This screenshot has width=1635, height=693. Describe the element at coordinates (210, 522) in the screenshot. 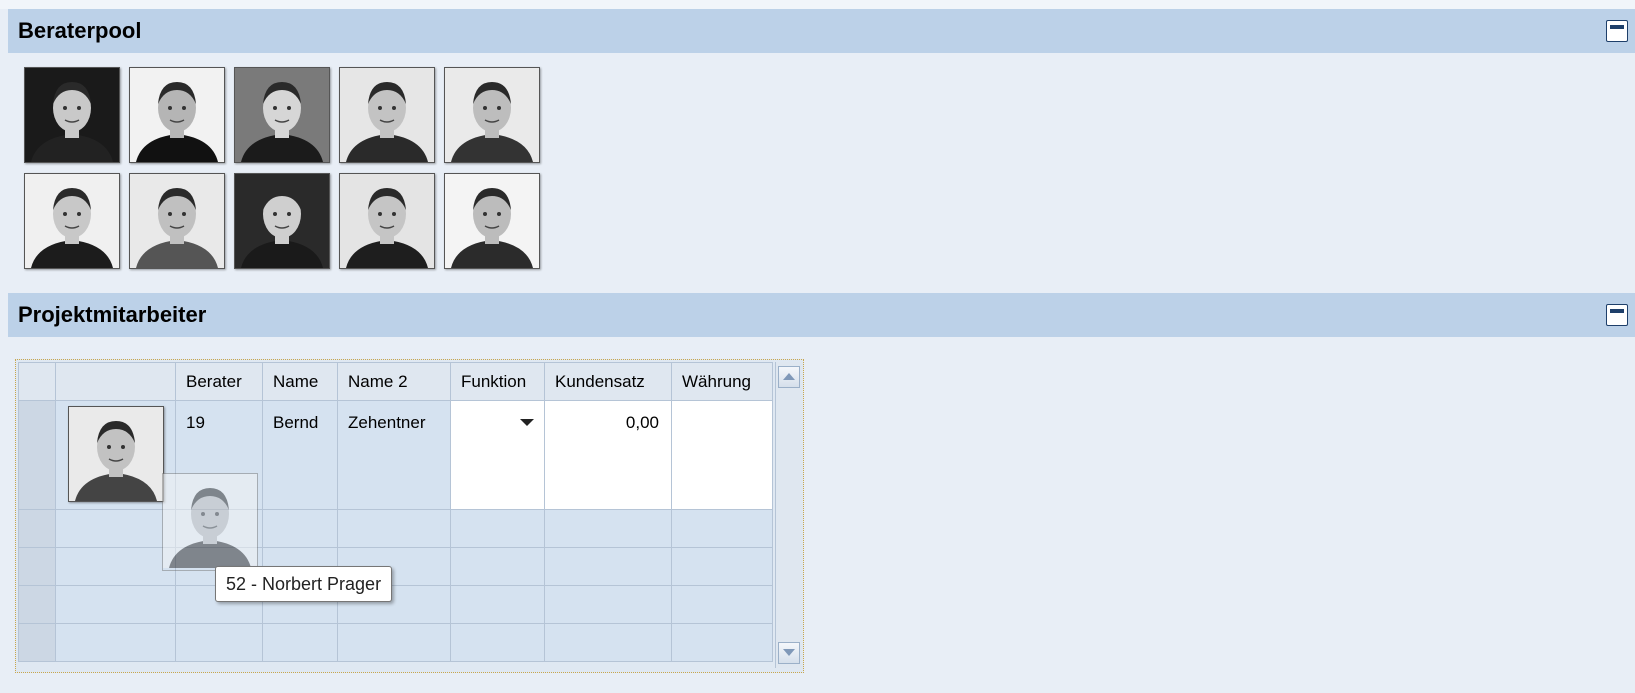

I see `drag-ghost-photo` at that location.